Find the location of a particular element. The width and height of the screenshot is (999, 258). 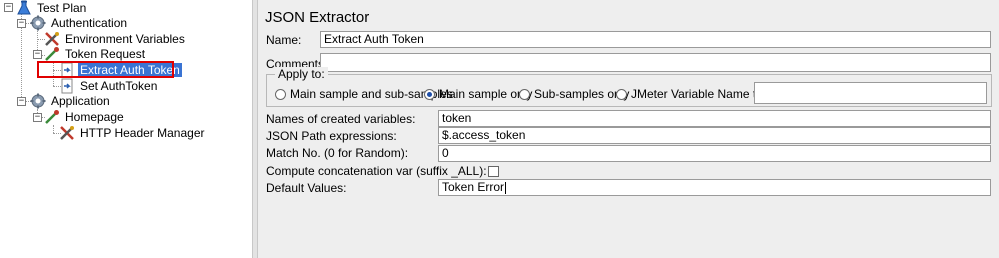

tree-node-authentication: Authentication is located at coordinates (79, 23).